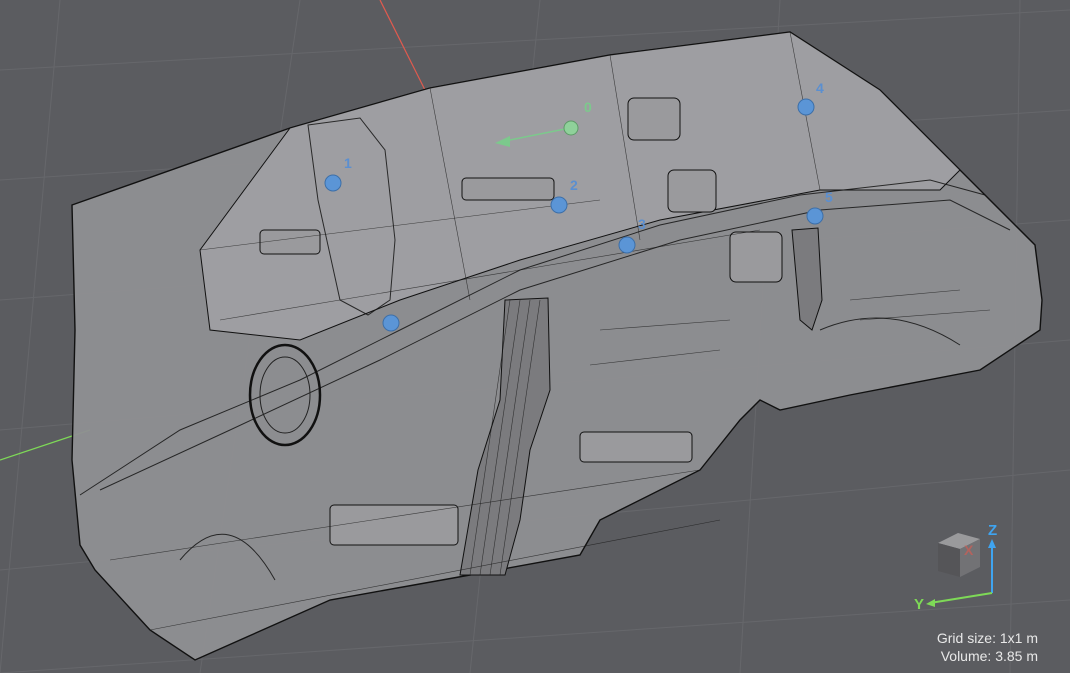 The width and height of the screenshot is (1070, 673). What do you see at coordinates (989, 656) in the screenshot?
I see `volume-label: Volume: 3.85 m` at bounding box center [989, 656].